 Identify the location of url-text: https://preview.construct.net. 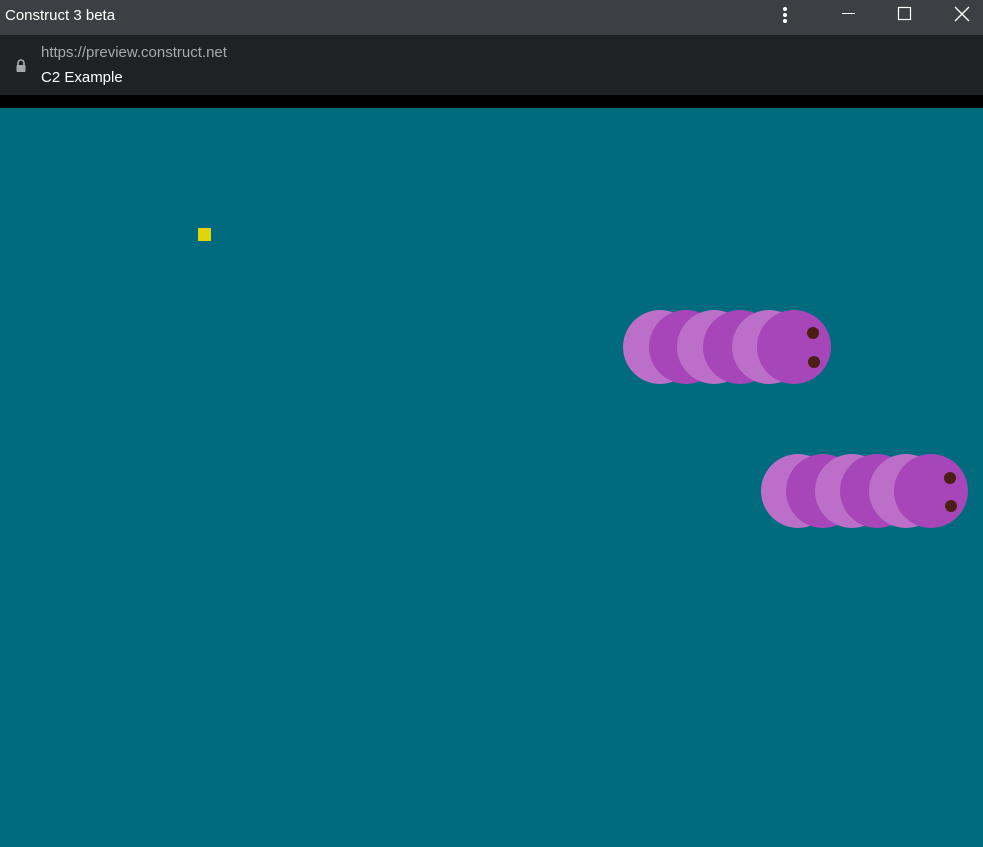
(134, 53).